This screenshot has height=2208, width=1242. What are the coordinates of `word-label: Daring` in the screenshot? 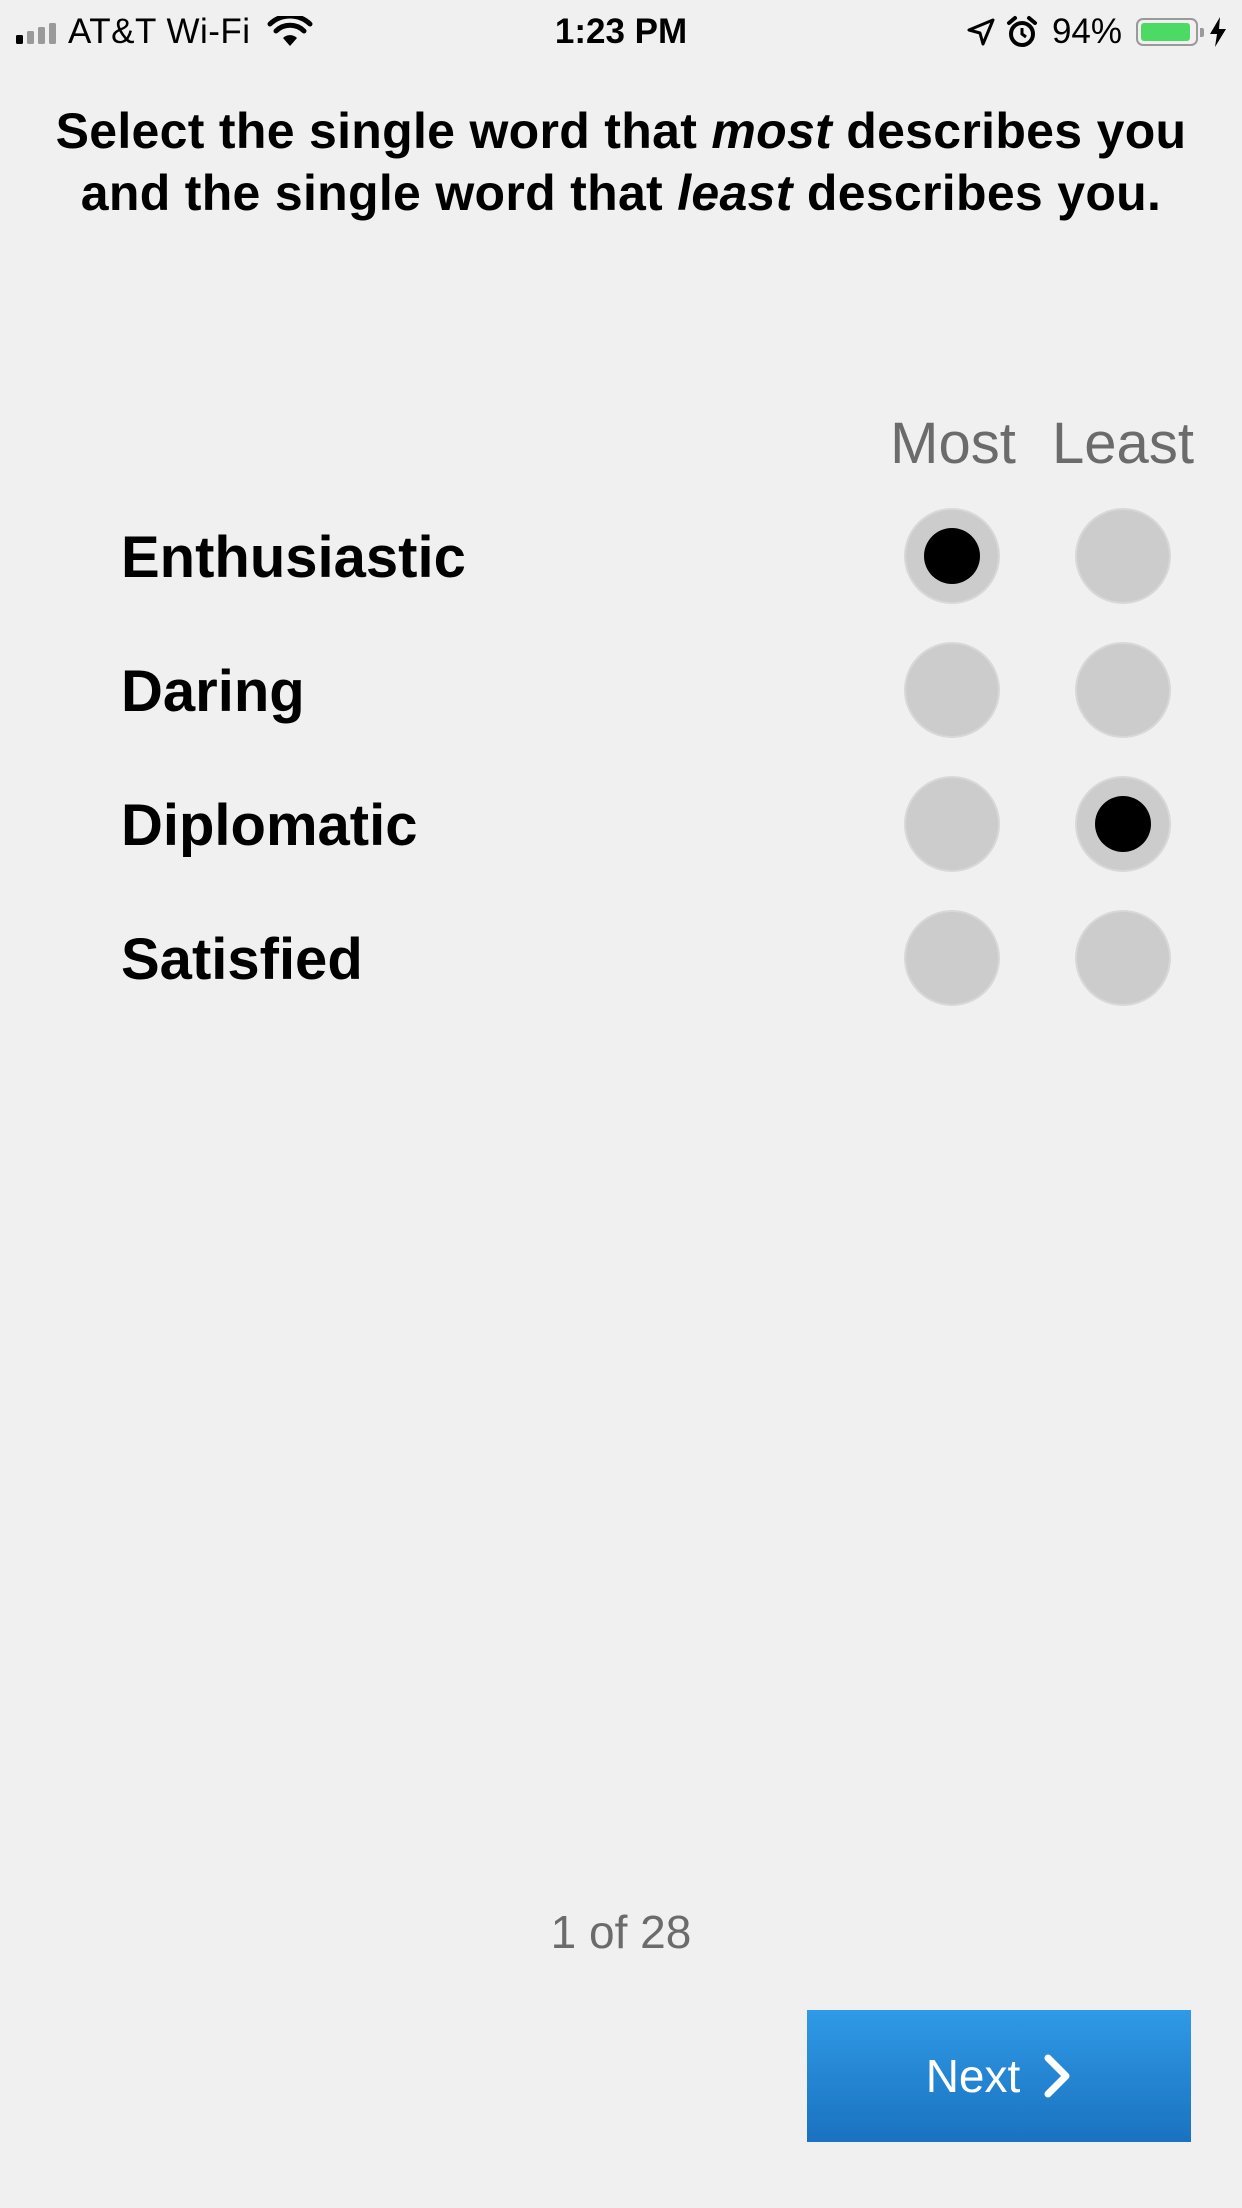 It's located at (213, 691).